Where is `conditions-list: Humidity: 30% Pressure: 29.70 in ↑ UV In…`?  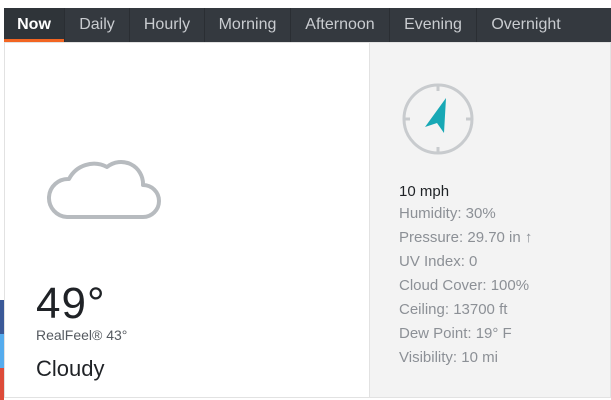 conditions-list: Humidity: 30% Pressure: 29.70 in ↑ UV In… is located at coordinates (465, 289).